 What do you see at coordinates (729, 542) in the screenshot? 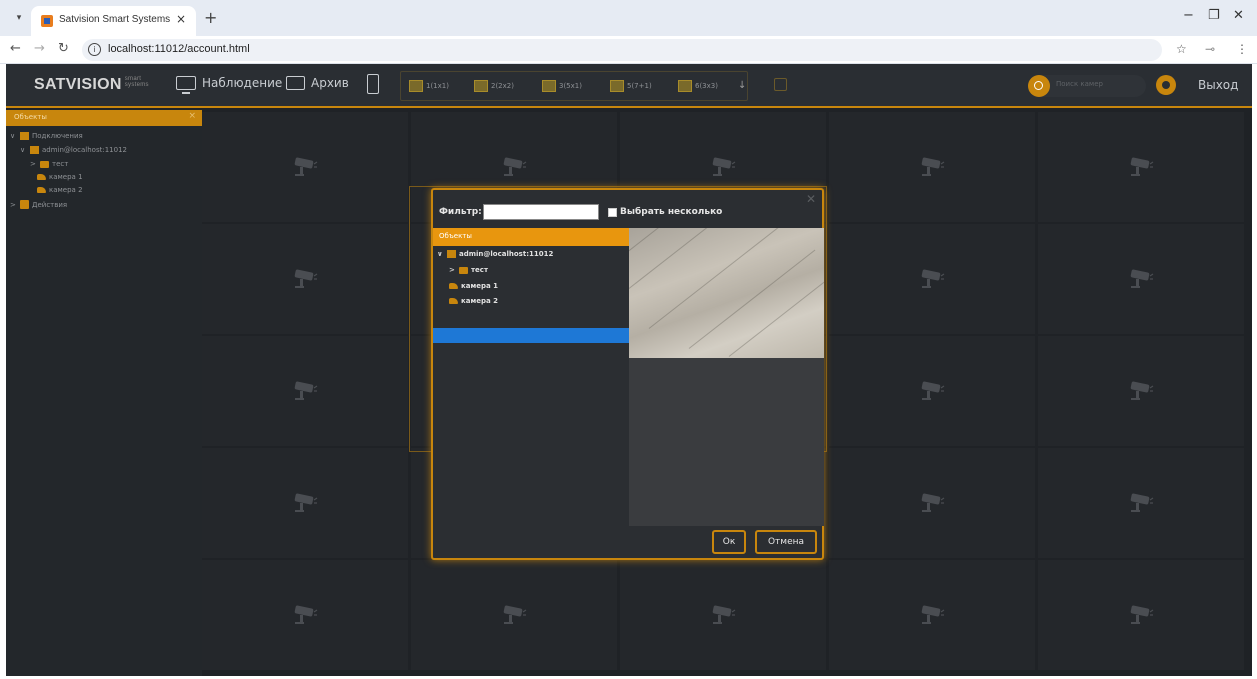
I see `ok-button: Ок` at bounding box center [729, 542].